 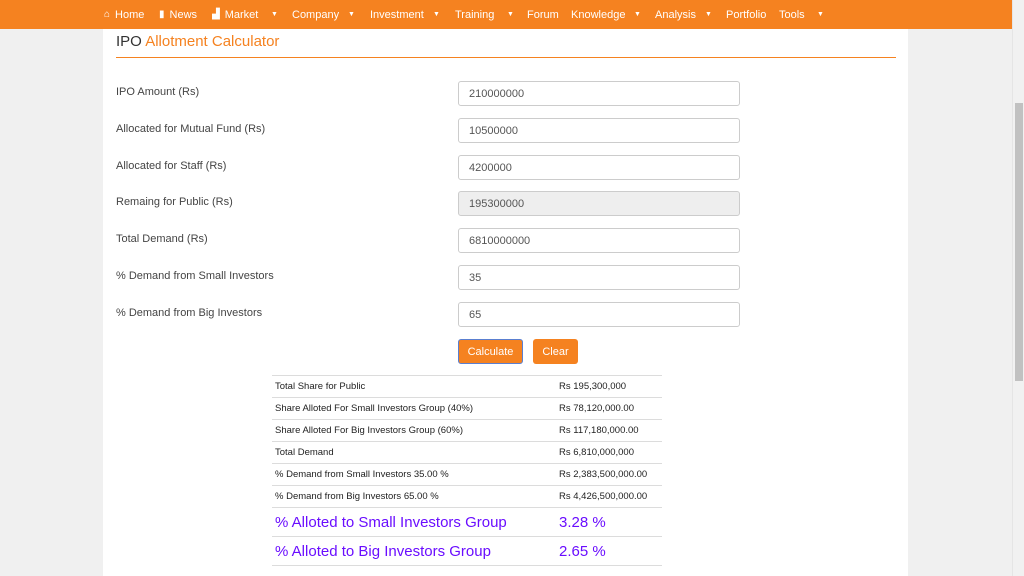 What do you see at coordinates (599, 277) in the screenshot?
I see `small-pct-input` at bounding box center [599, 277].